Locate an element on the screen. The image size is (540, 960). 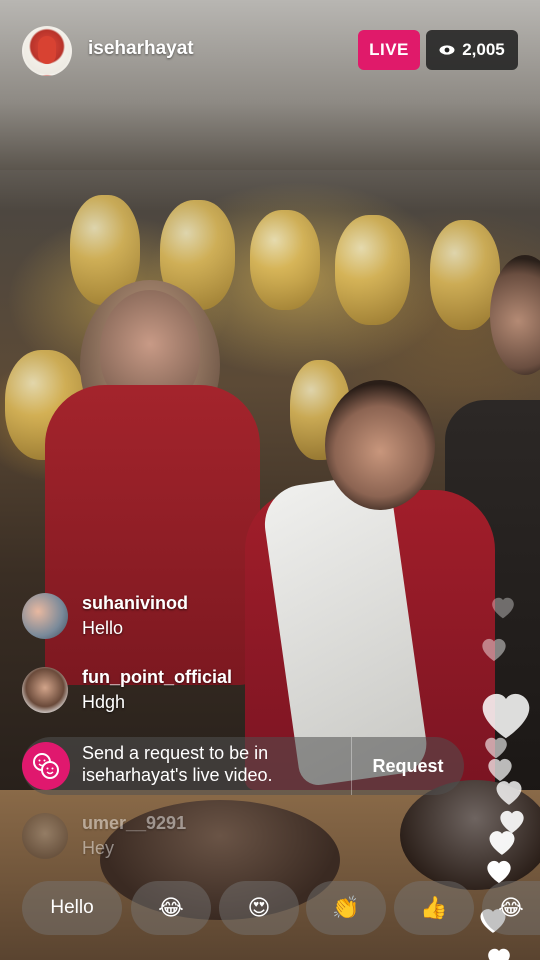
comment-item: fun_point_official Hdgh is located at coordinates (222, 692).